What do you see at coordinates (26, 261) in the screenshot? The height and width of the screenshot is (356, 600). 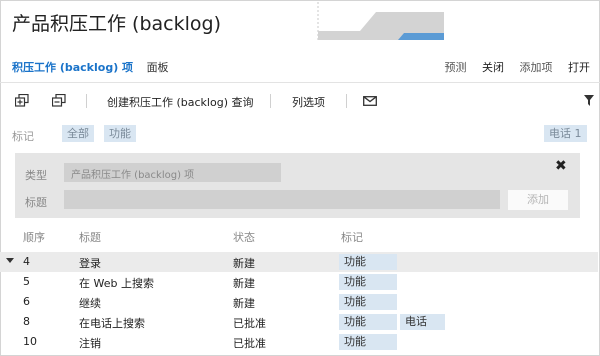 I see `row-order: 4` at bounding box center [26, 261].